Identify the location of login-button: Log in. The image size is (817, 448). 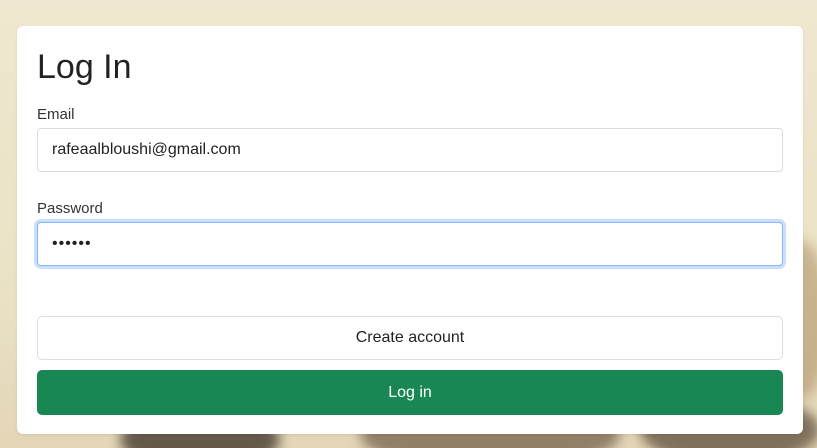
(410, 392).